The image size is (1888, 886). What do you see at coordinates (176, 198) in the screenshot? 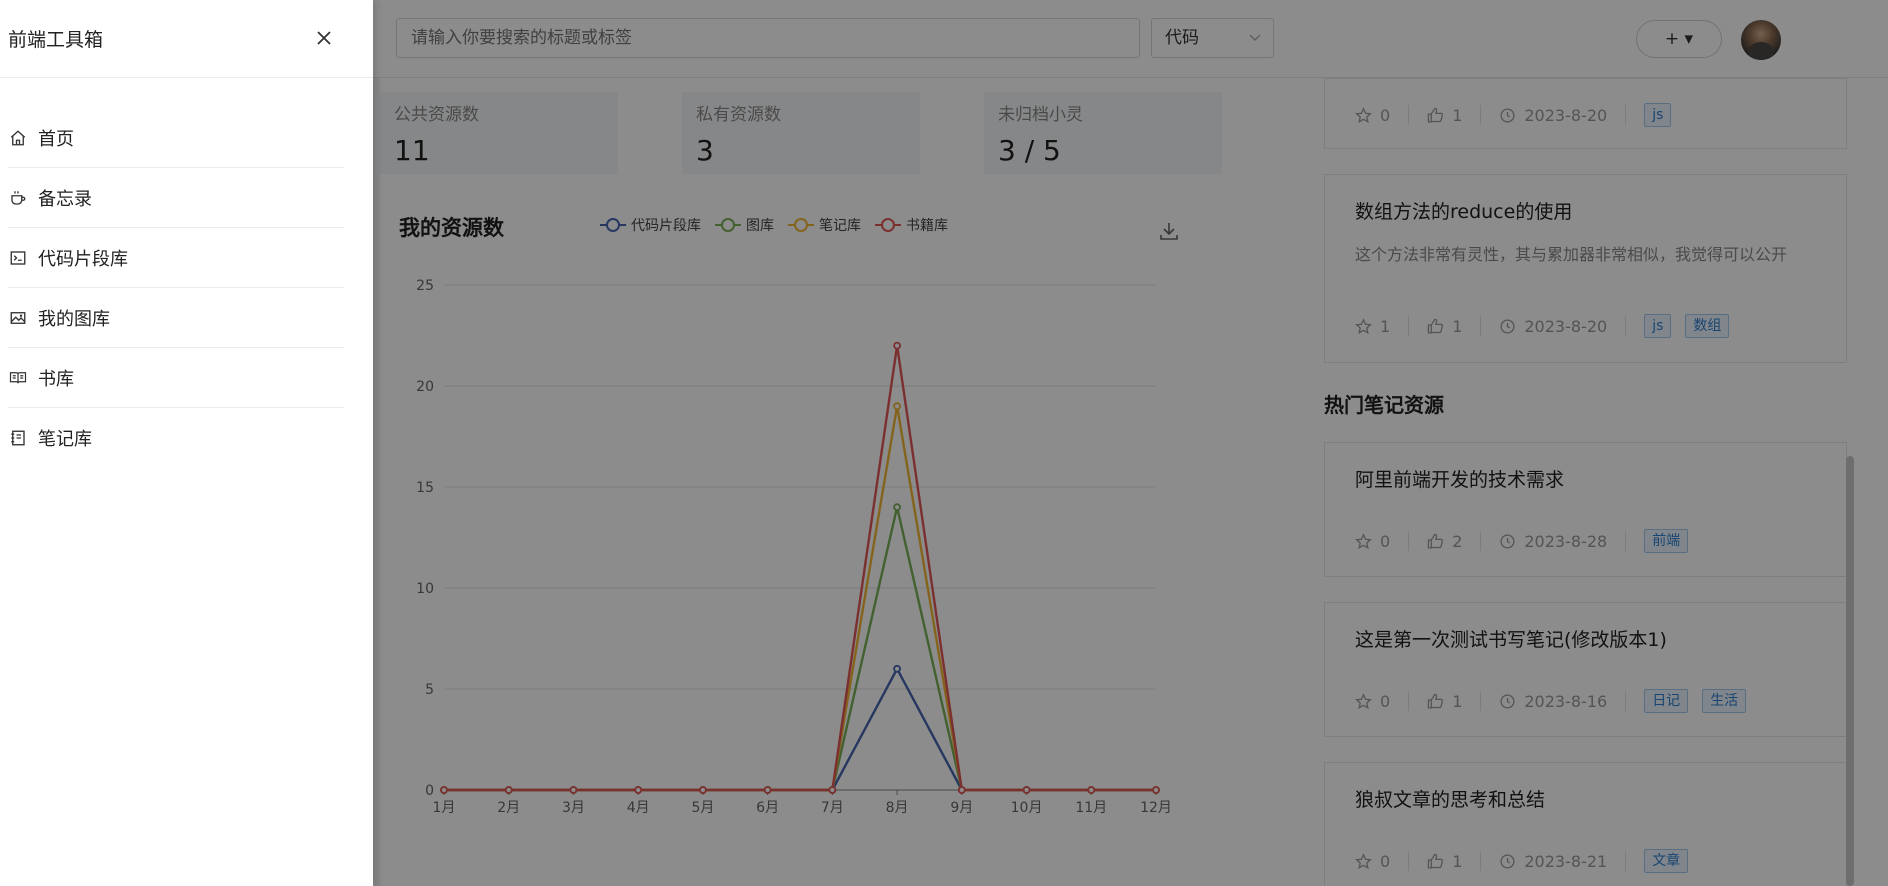
I see `drawer-item-memo: 备忘录` at bounding box center [176, 198].